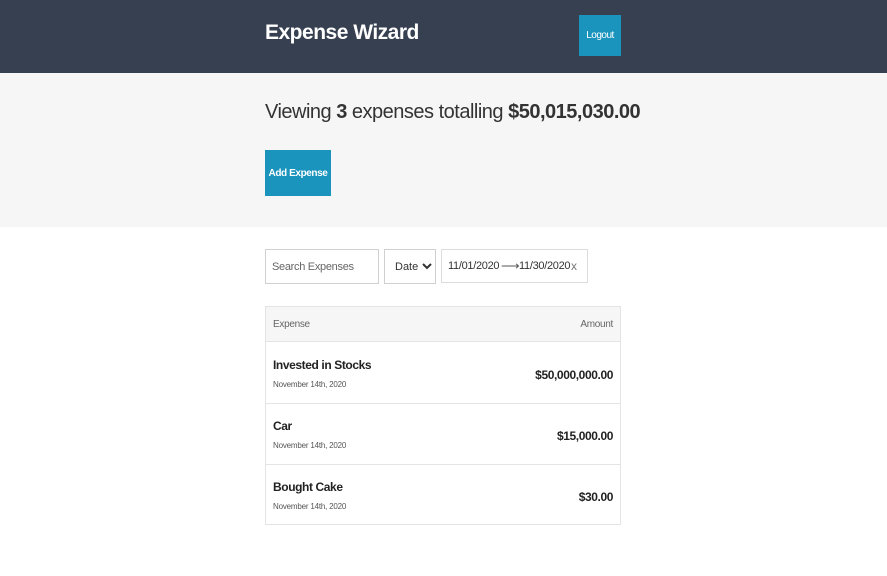 The height and width of the screenshot is (576, 887). I want to click on date-range-picker: 11/01/2020 ⟶ 11/30/2020 x, so click(514, 266).